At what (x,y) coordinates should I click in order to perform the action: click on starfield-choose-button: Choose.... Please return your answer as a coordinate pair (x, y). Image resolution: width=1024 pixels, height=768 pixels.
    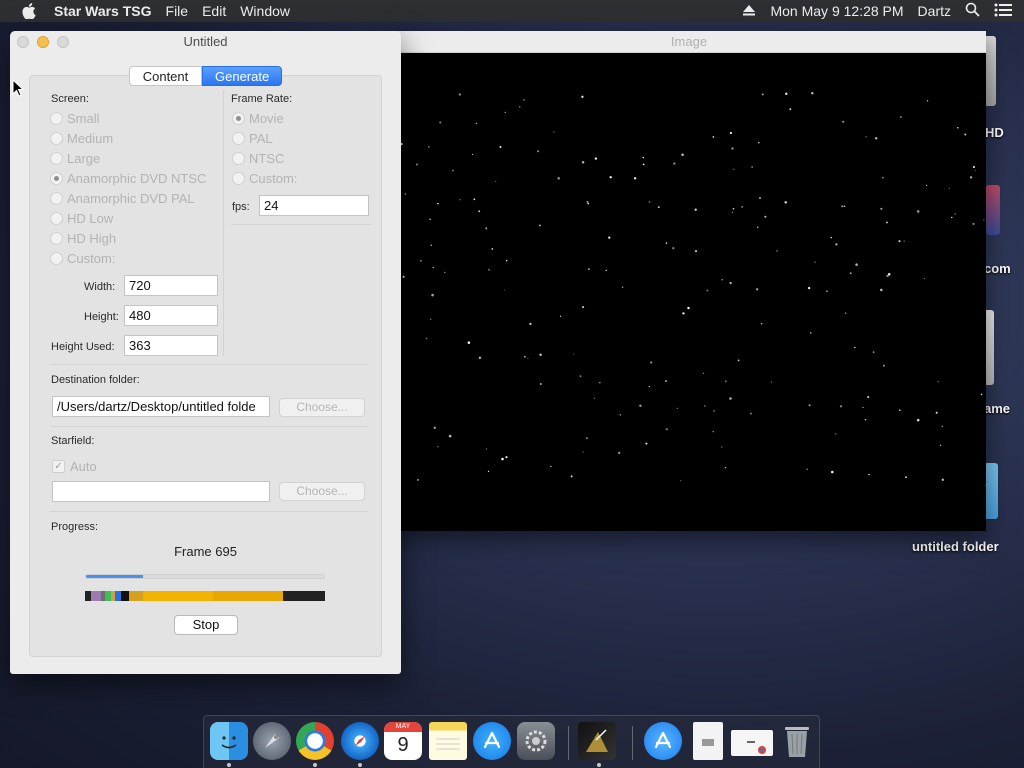
    Looking at the image, I should click on (322, 491).